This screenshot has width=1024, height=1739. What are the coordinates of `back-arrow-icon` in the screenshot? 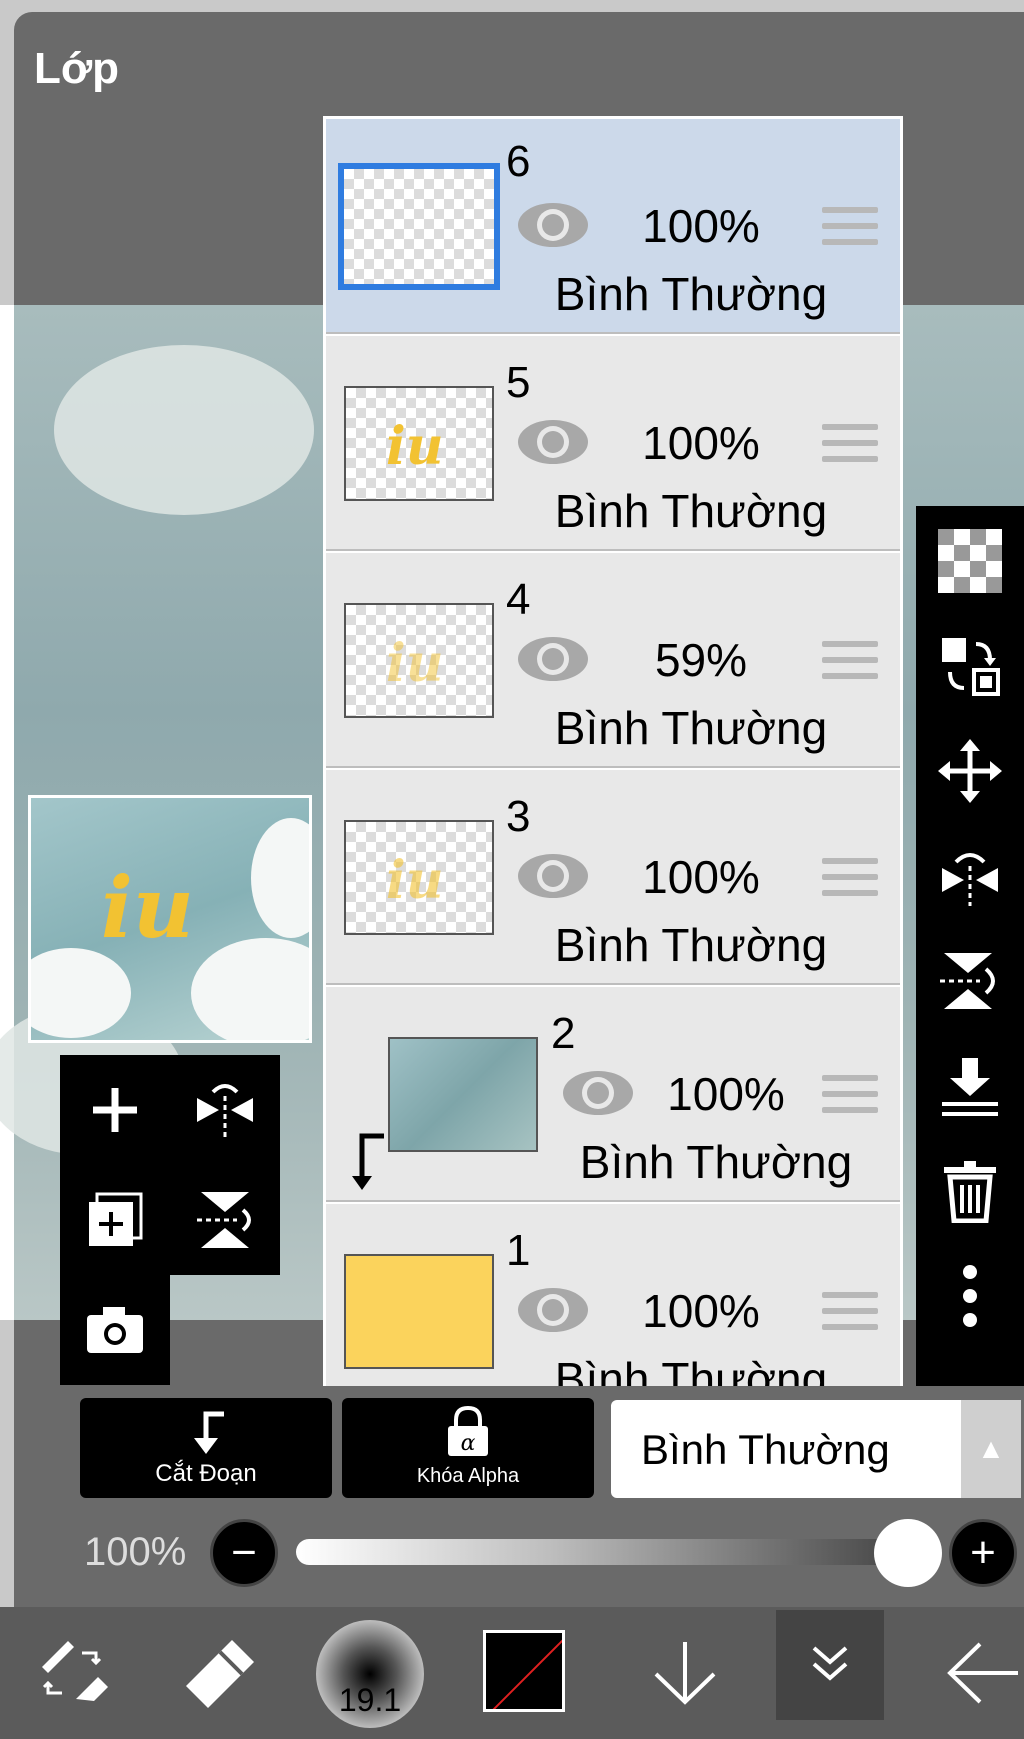 It's located at (982, 1673).